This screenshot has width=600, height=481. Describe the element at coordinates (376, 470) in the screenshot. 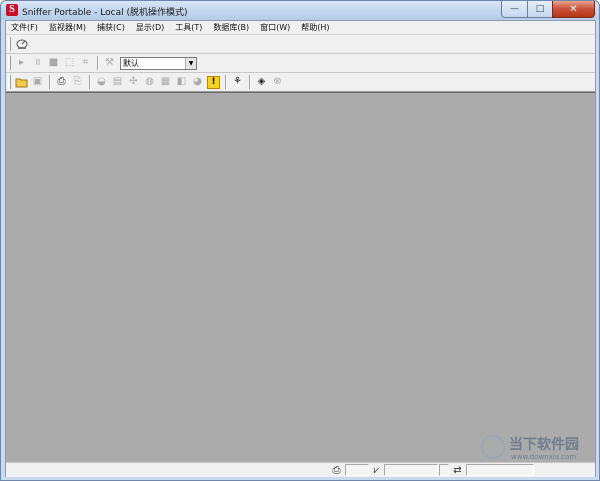

I see `capture-status-icon: ⩗` at that location.